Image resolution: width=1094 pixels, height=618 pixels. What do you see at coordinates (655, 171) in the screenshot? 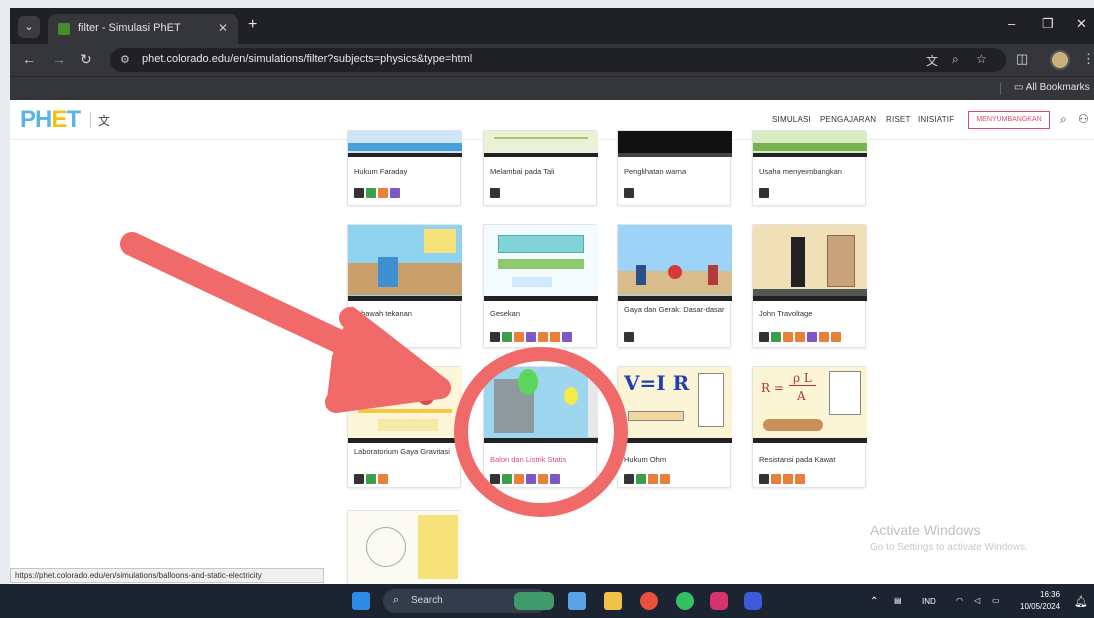
I see `sim-title: Penglihatan warna` at bounding box center [655, 171].